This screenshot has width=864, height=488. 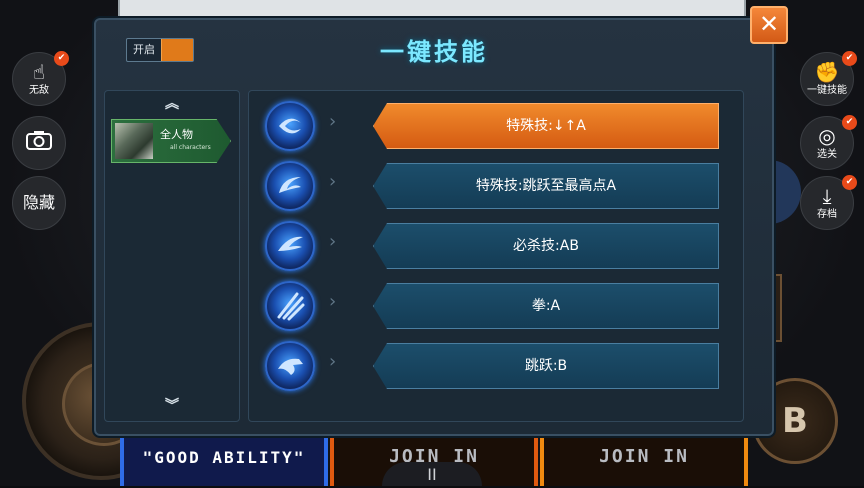 What do you see at coordinates (290, 246) in the screenshot?
I see `slash-skill-icon` at bounding box center [290, 246].